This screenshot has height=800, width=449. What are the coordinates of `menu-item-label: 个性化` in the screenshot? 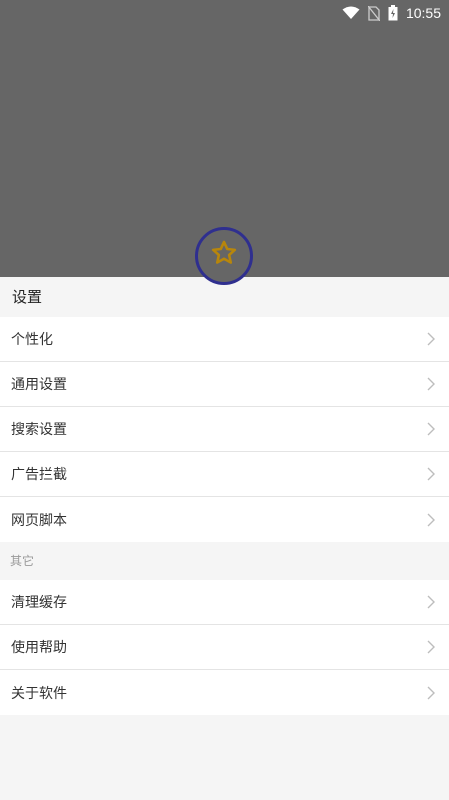 It's located at (32, 340).